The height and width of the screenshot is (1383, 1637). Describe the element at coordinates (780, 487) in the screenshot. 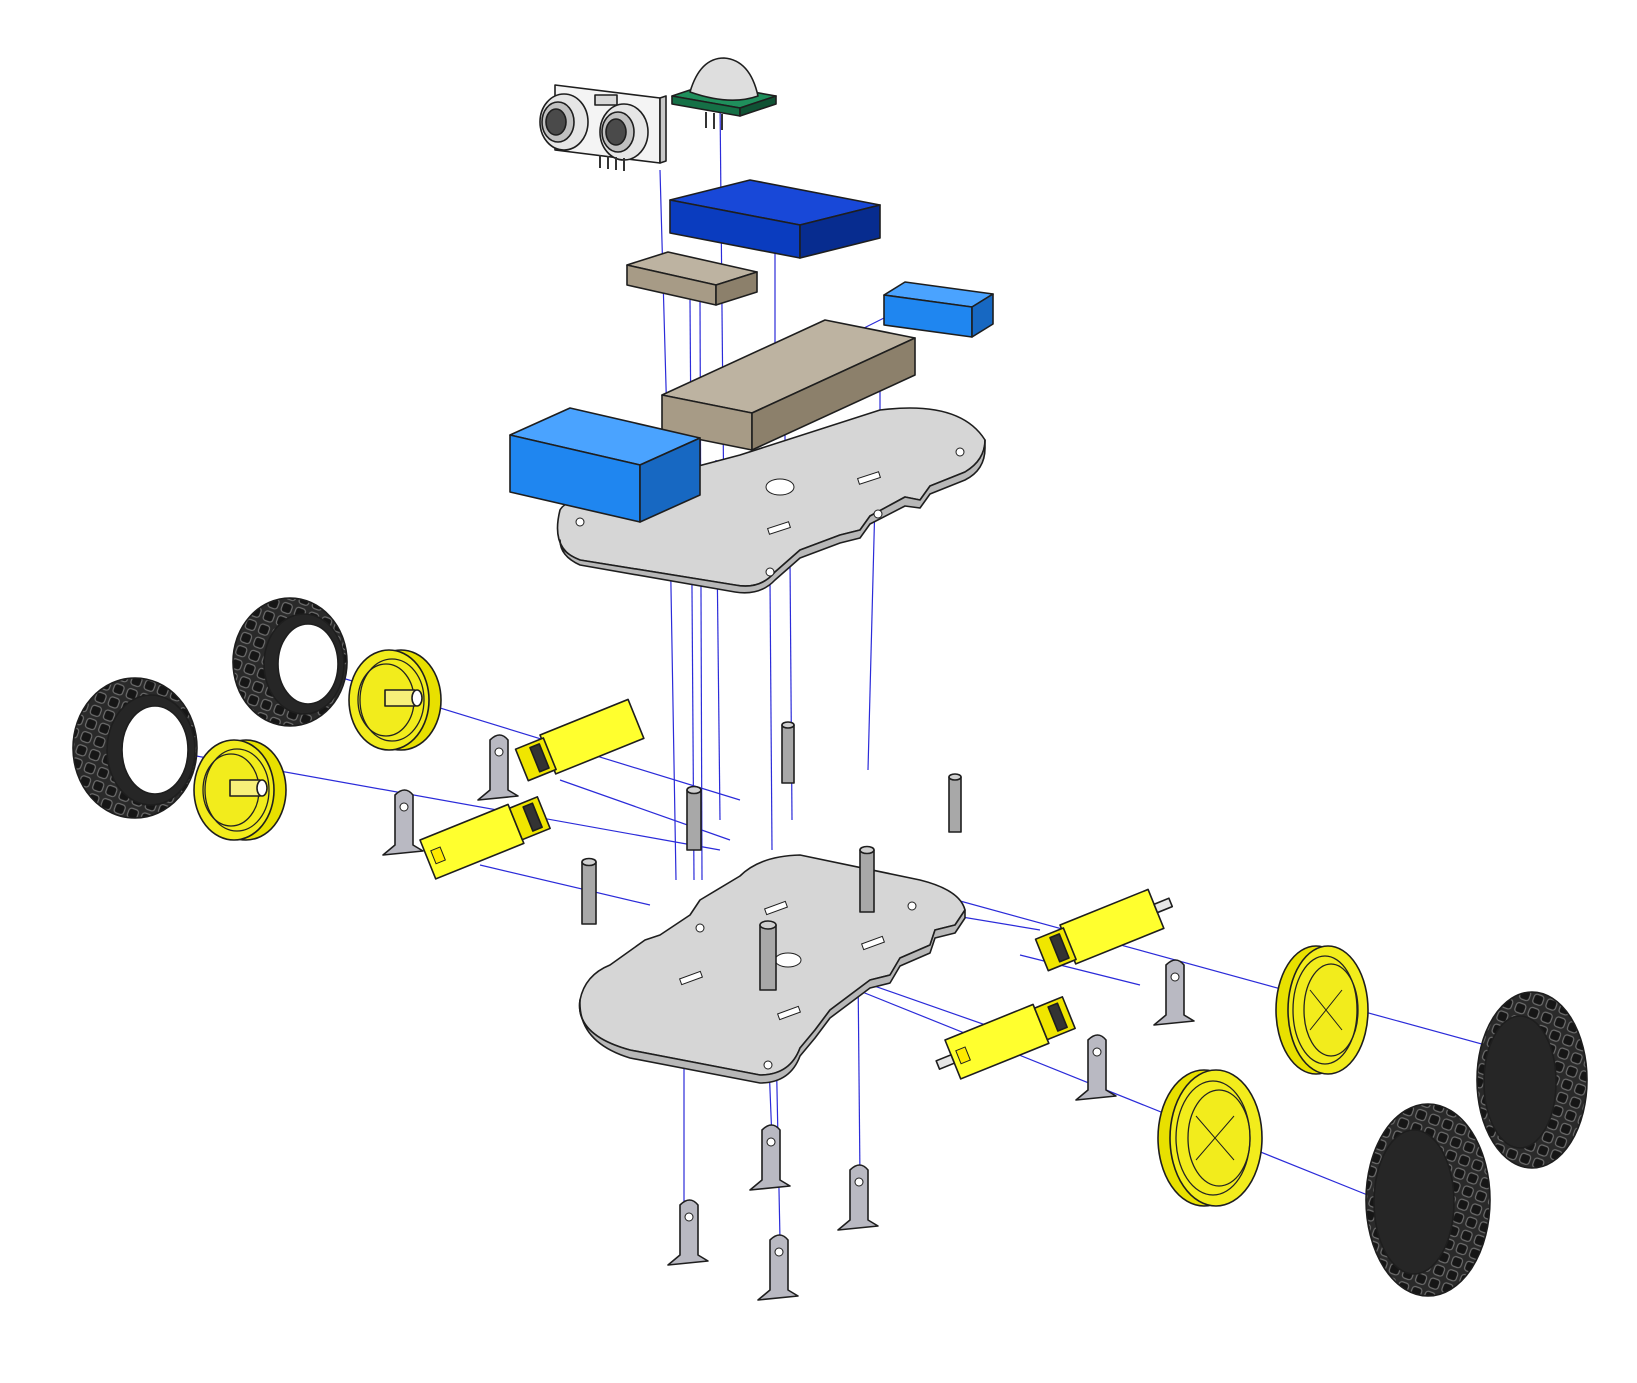

I see `upper-plate-hole` at that location.